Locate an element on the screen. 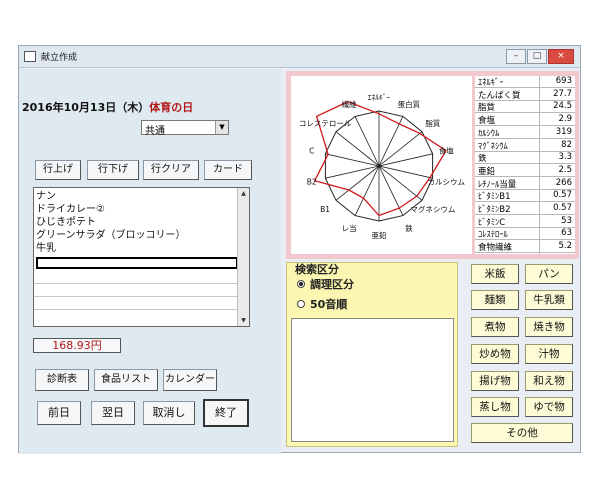 The image size is (600, 500). nutrient-row: ﾋﾞﾀﾐﾝC 53 is located at coordinates (525, 222).